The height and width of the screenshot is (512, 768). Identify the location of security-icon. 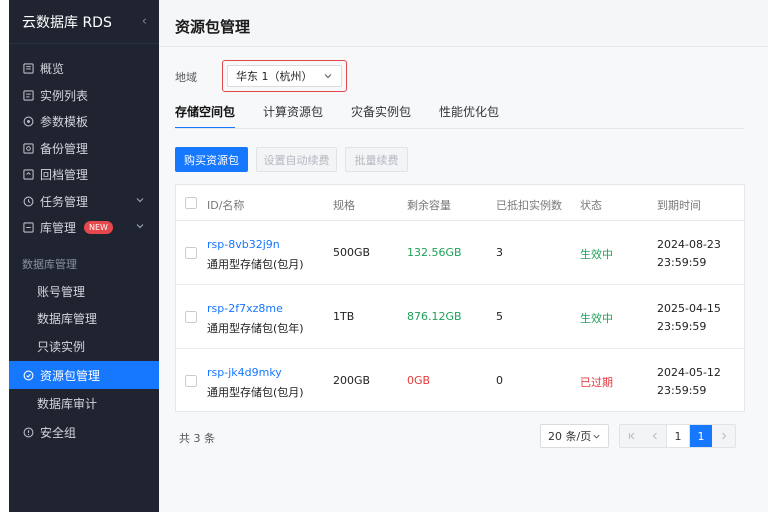
(28, 432).